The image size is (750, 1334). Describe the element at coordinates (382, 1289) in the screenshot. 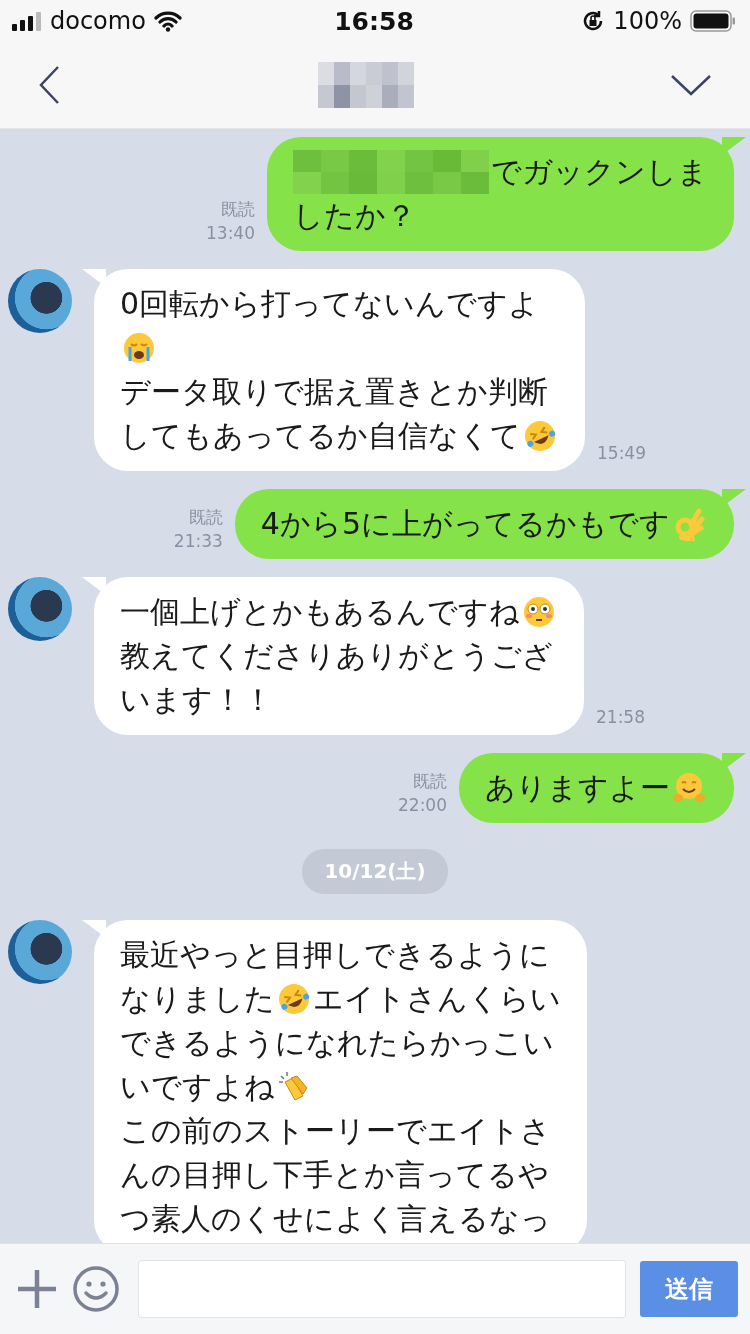

I see `message-input` at that location.